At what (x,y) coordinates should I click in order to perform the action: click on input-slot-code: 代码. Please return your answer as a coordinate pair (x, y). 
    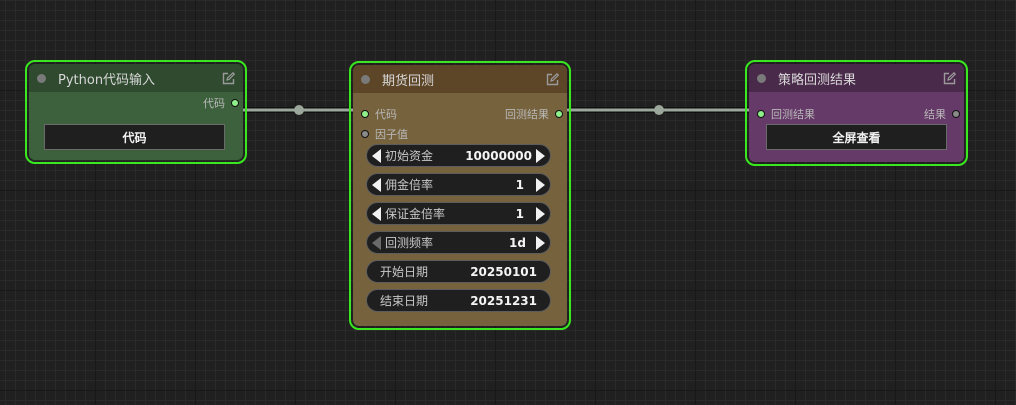
    Looking at the image, I should click on (379, 114).